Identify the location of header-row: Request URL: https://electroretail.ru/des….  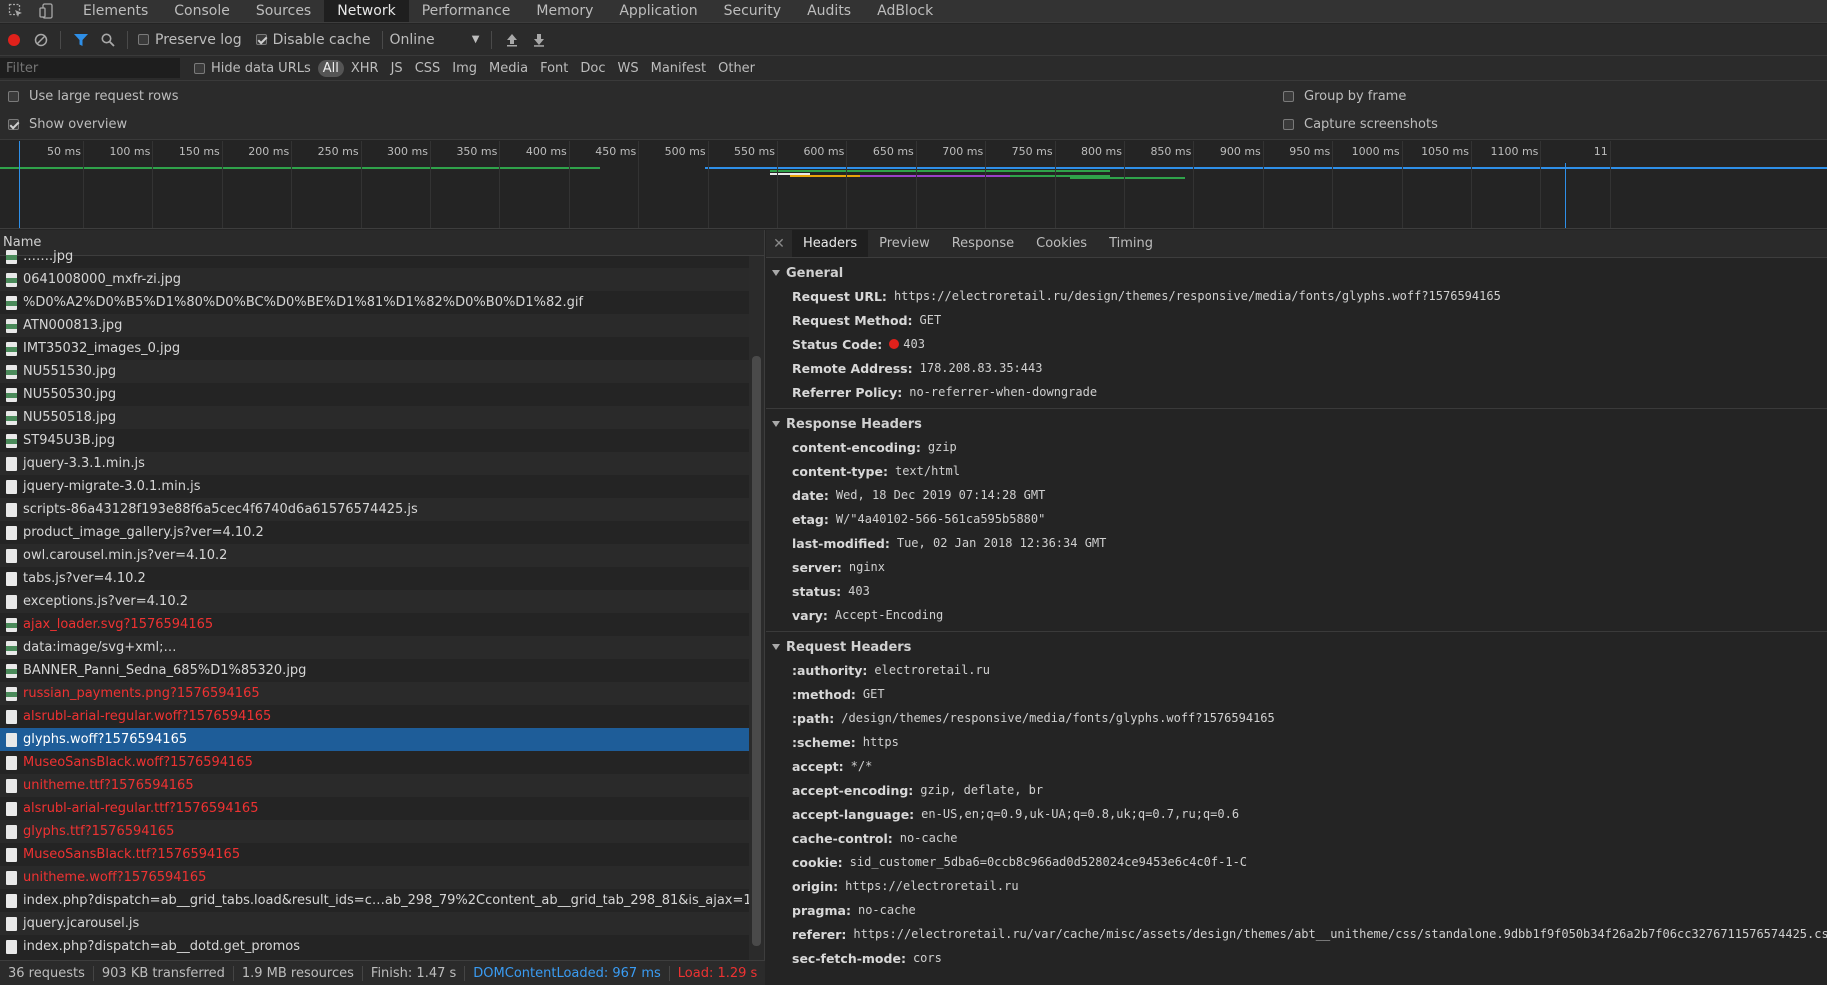
(1296, 296).